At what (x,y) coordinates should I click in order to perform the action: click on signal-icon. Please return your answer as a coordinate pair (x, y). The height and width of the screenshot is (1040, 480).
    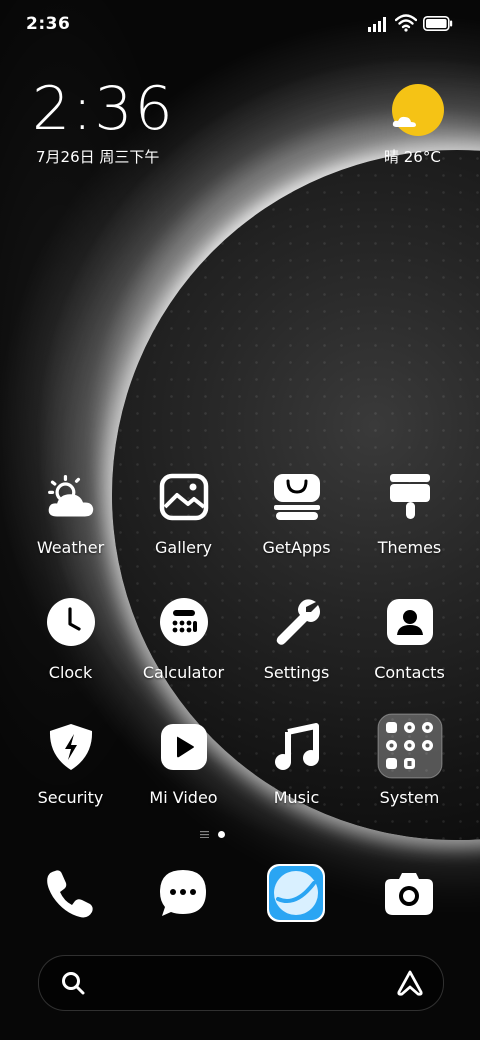
    Looking at the image, I should click on (377, 24).